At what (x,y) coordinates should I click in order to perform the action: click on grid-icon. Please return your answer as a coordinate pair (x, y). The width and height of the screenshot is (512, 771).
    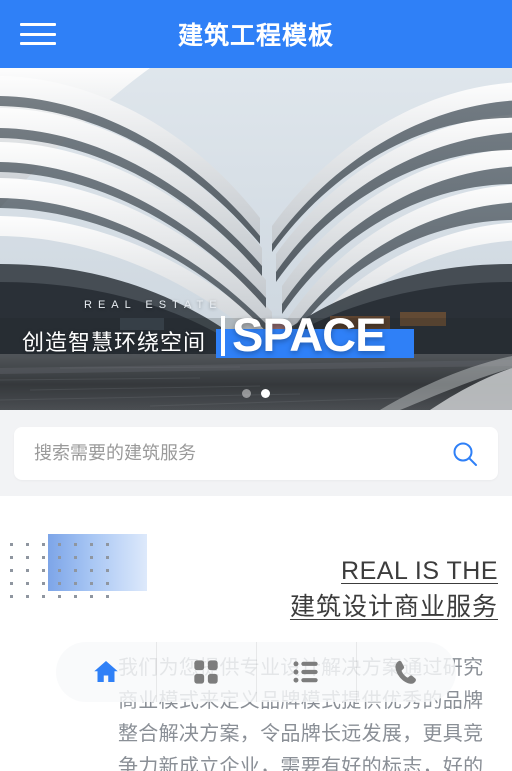
    Looking at the image, I should click on (206, 672).